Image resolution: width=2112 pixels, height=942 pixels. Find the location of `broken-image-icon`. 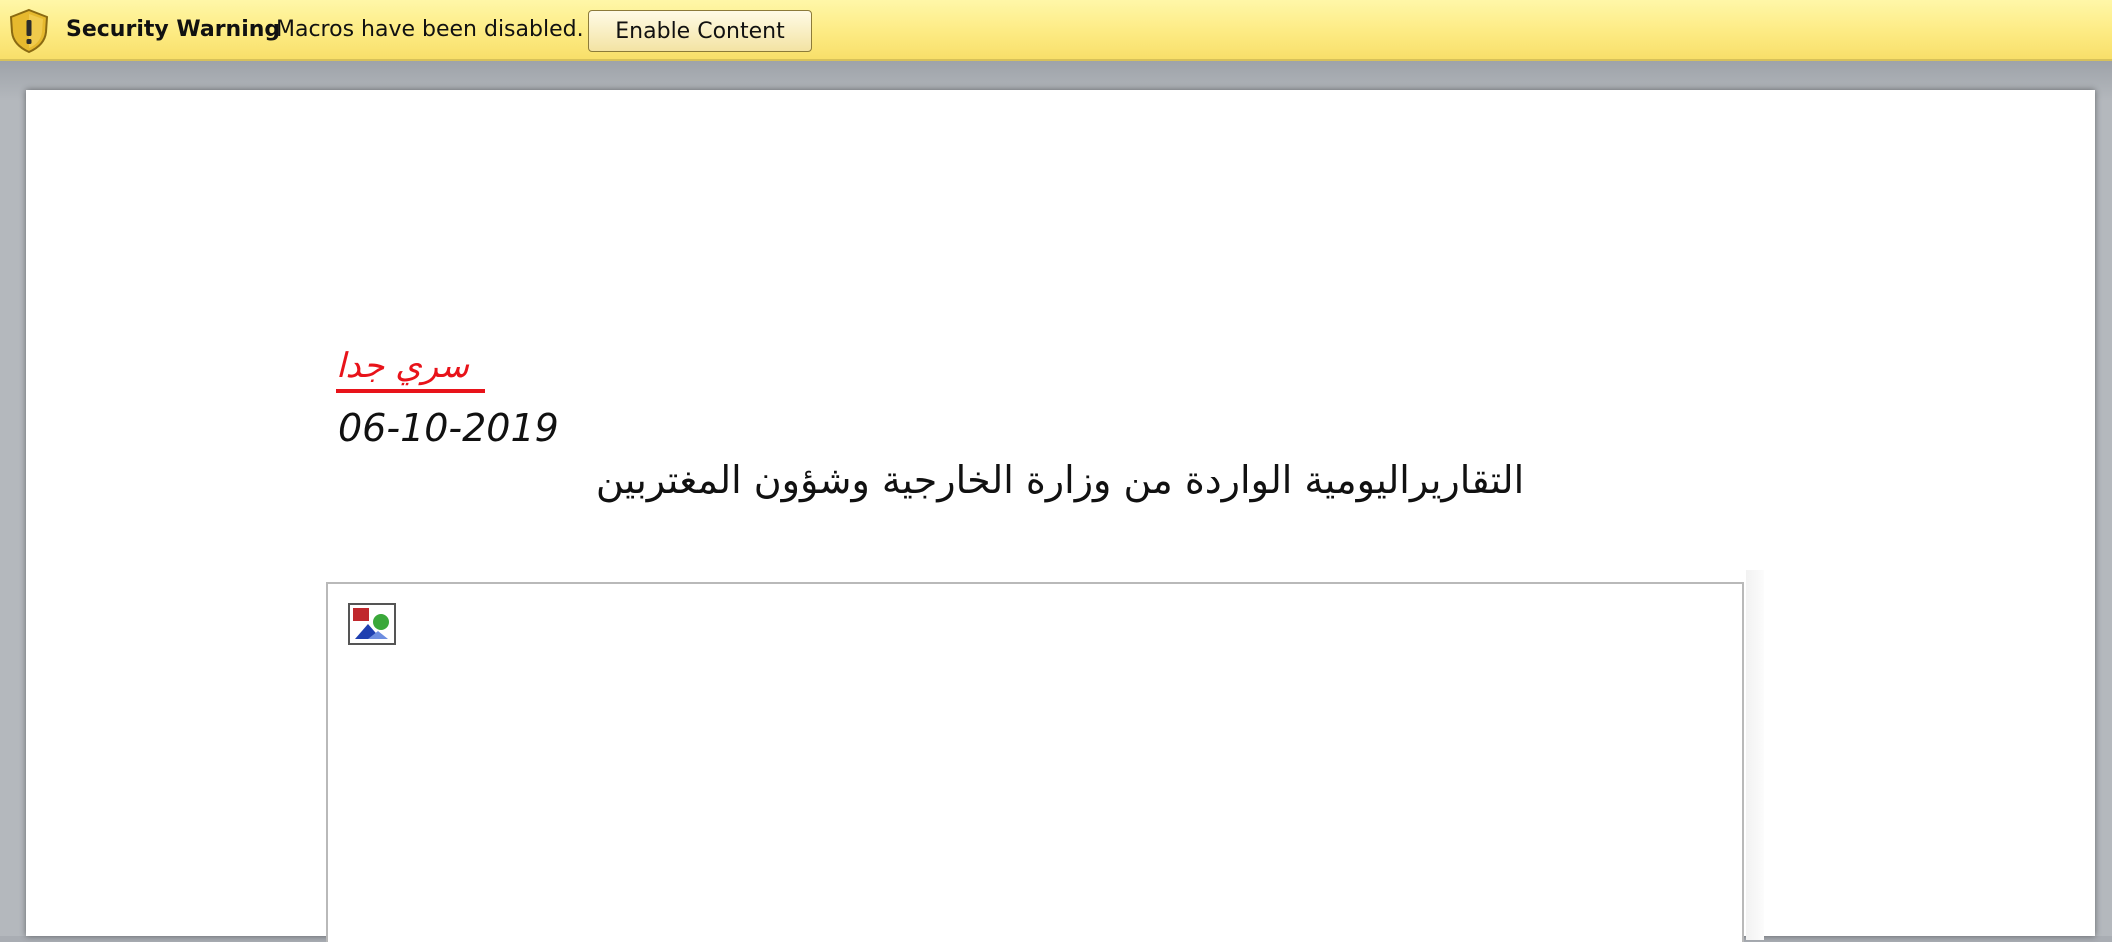

broken-image-icon is located at coordinates (372, 624).